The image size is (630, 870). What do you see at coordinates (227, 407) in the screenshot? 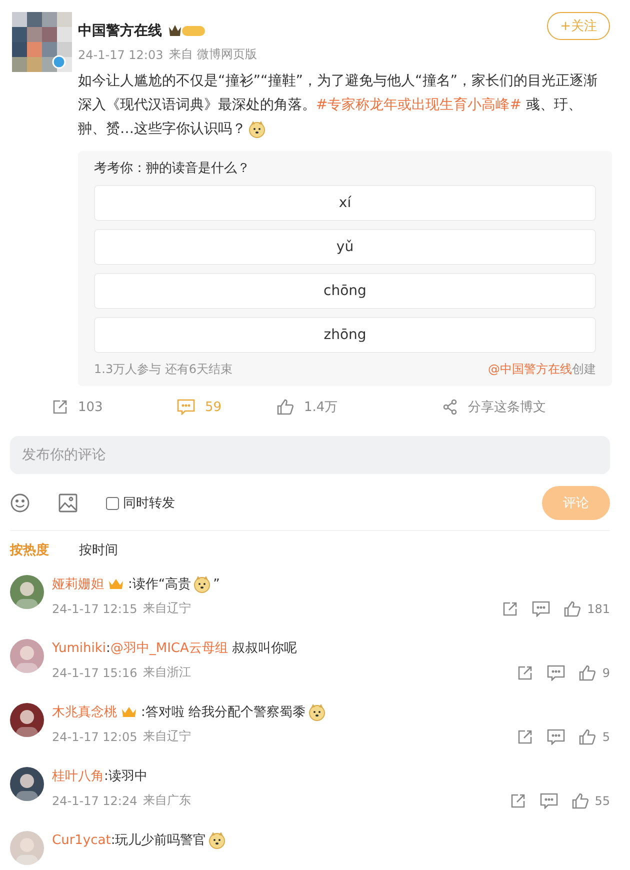
I see `comment-action: 59` at bounding box center [227, 407].